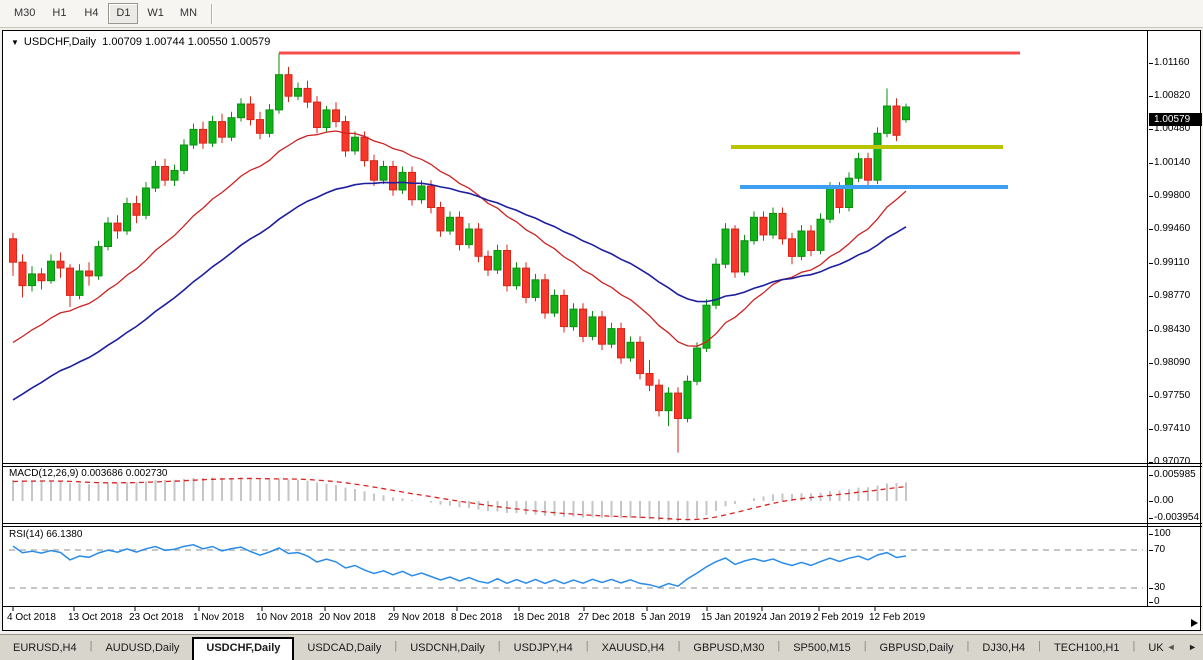 Image resolution: width=1203 pixels, height=660 pixels. What do you see at coordinates (15, 42) in the screenshot?
I see `chevron-down-icon: ▼` at bounding box center [15, 42].